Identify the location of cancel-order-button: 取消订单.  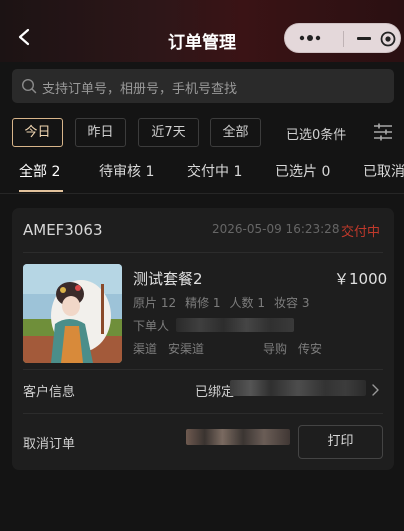
(49, 442).